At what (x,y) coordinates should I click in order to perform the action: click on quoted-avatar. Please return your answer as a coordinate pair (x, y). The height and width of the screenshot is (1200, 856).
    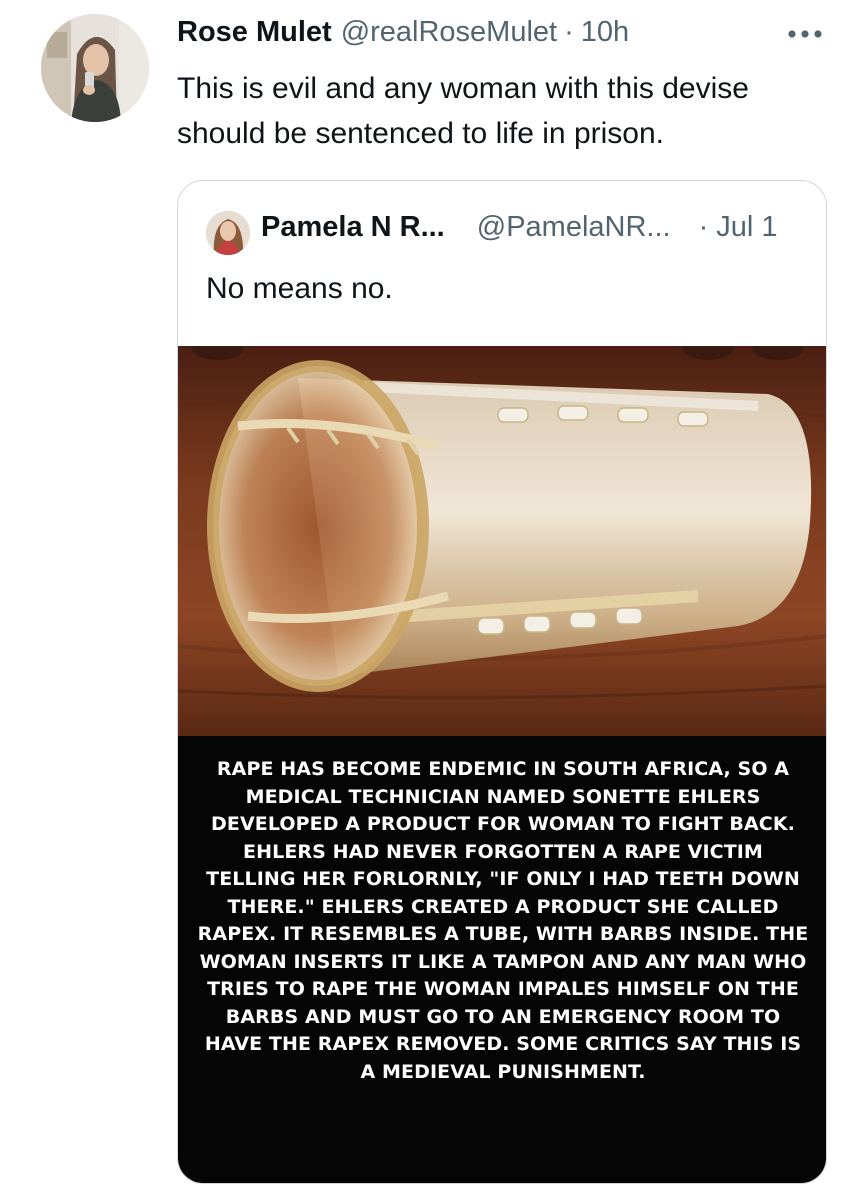
    Looking at the image, I should click on (228, 233).